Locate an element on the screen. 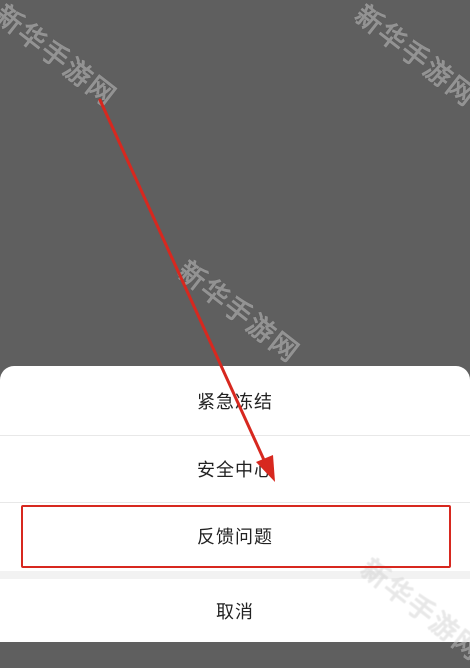 This screenshot has width=470, height=668. feedback-option: 反馈问题 is located at coordinates (235, 535).